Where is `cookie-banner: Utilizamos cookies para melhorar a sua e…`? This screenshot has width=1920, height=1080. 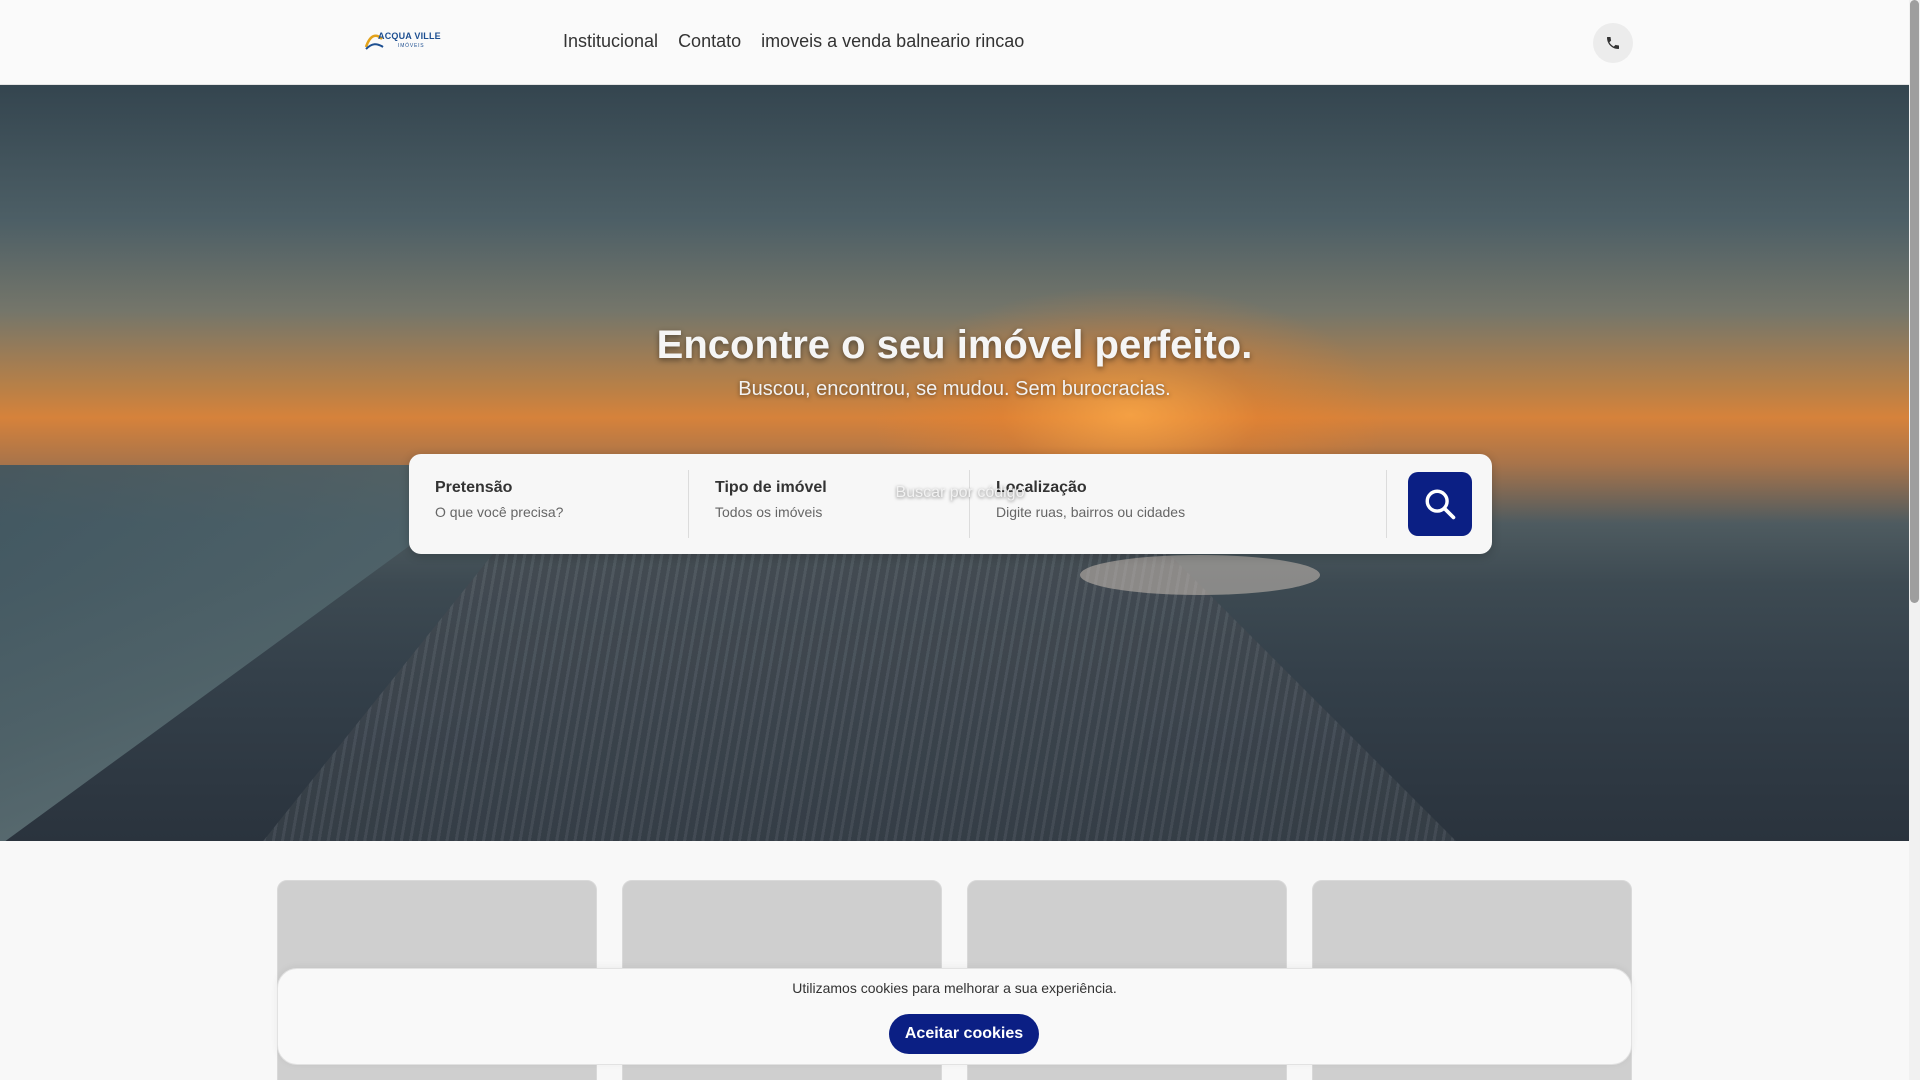 cookie-banner: Utilizamos cookies para melhorar a sua e… is located at coordinates (954, 1016).